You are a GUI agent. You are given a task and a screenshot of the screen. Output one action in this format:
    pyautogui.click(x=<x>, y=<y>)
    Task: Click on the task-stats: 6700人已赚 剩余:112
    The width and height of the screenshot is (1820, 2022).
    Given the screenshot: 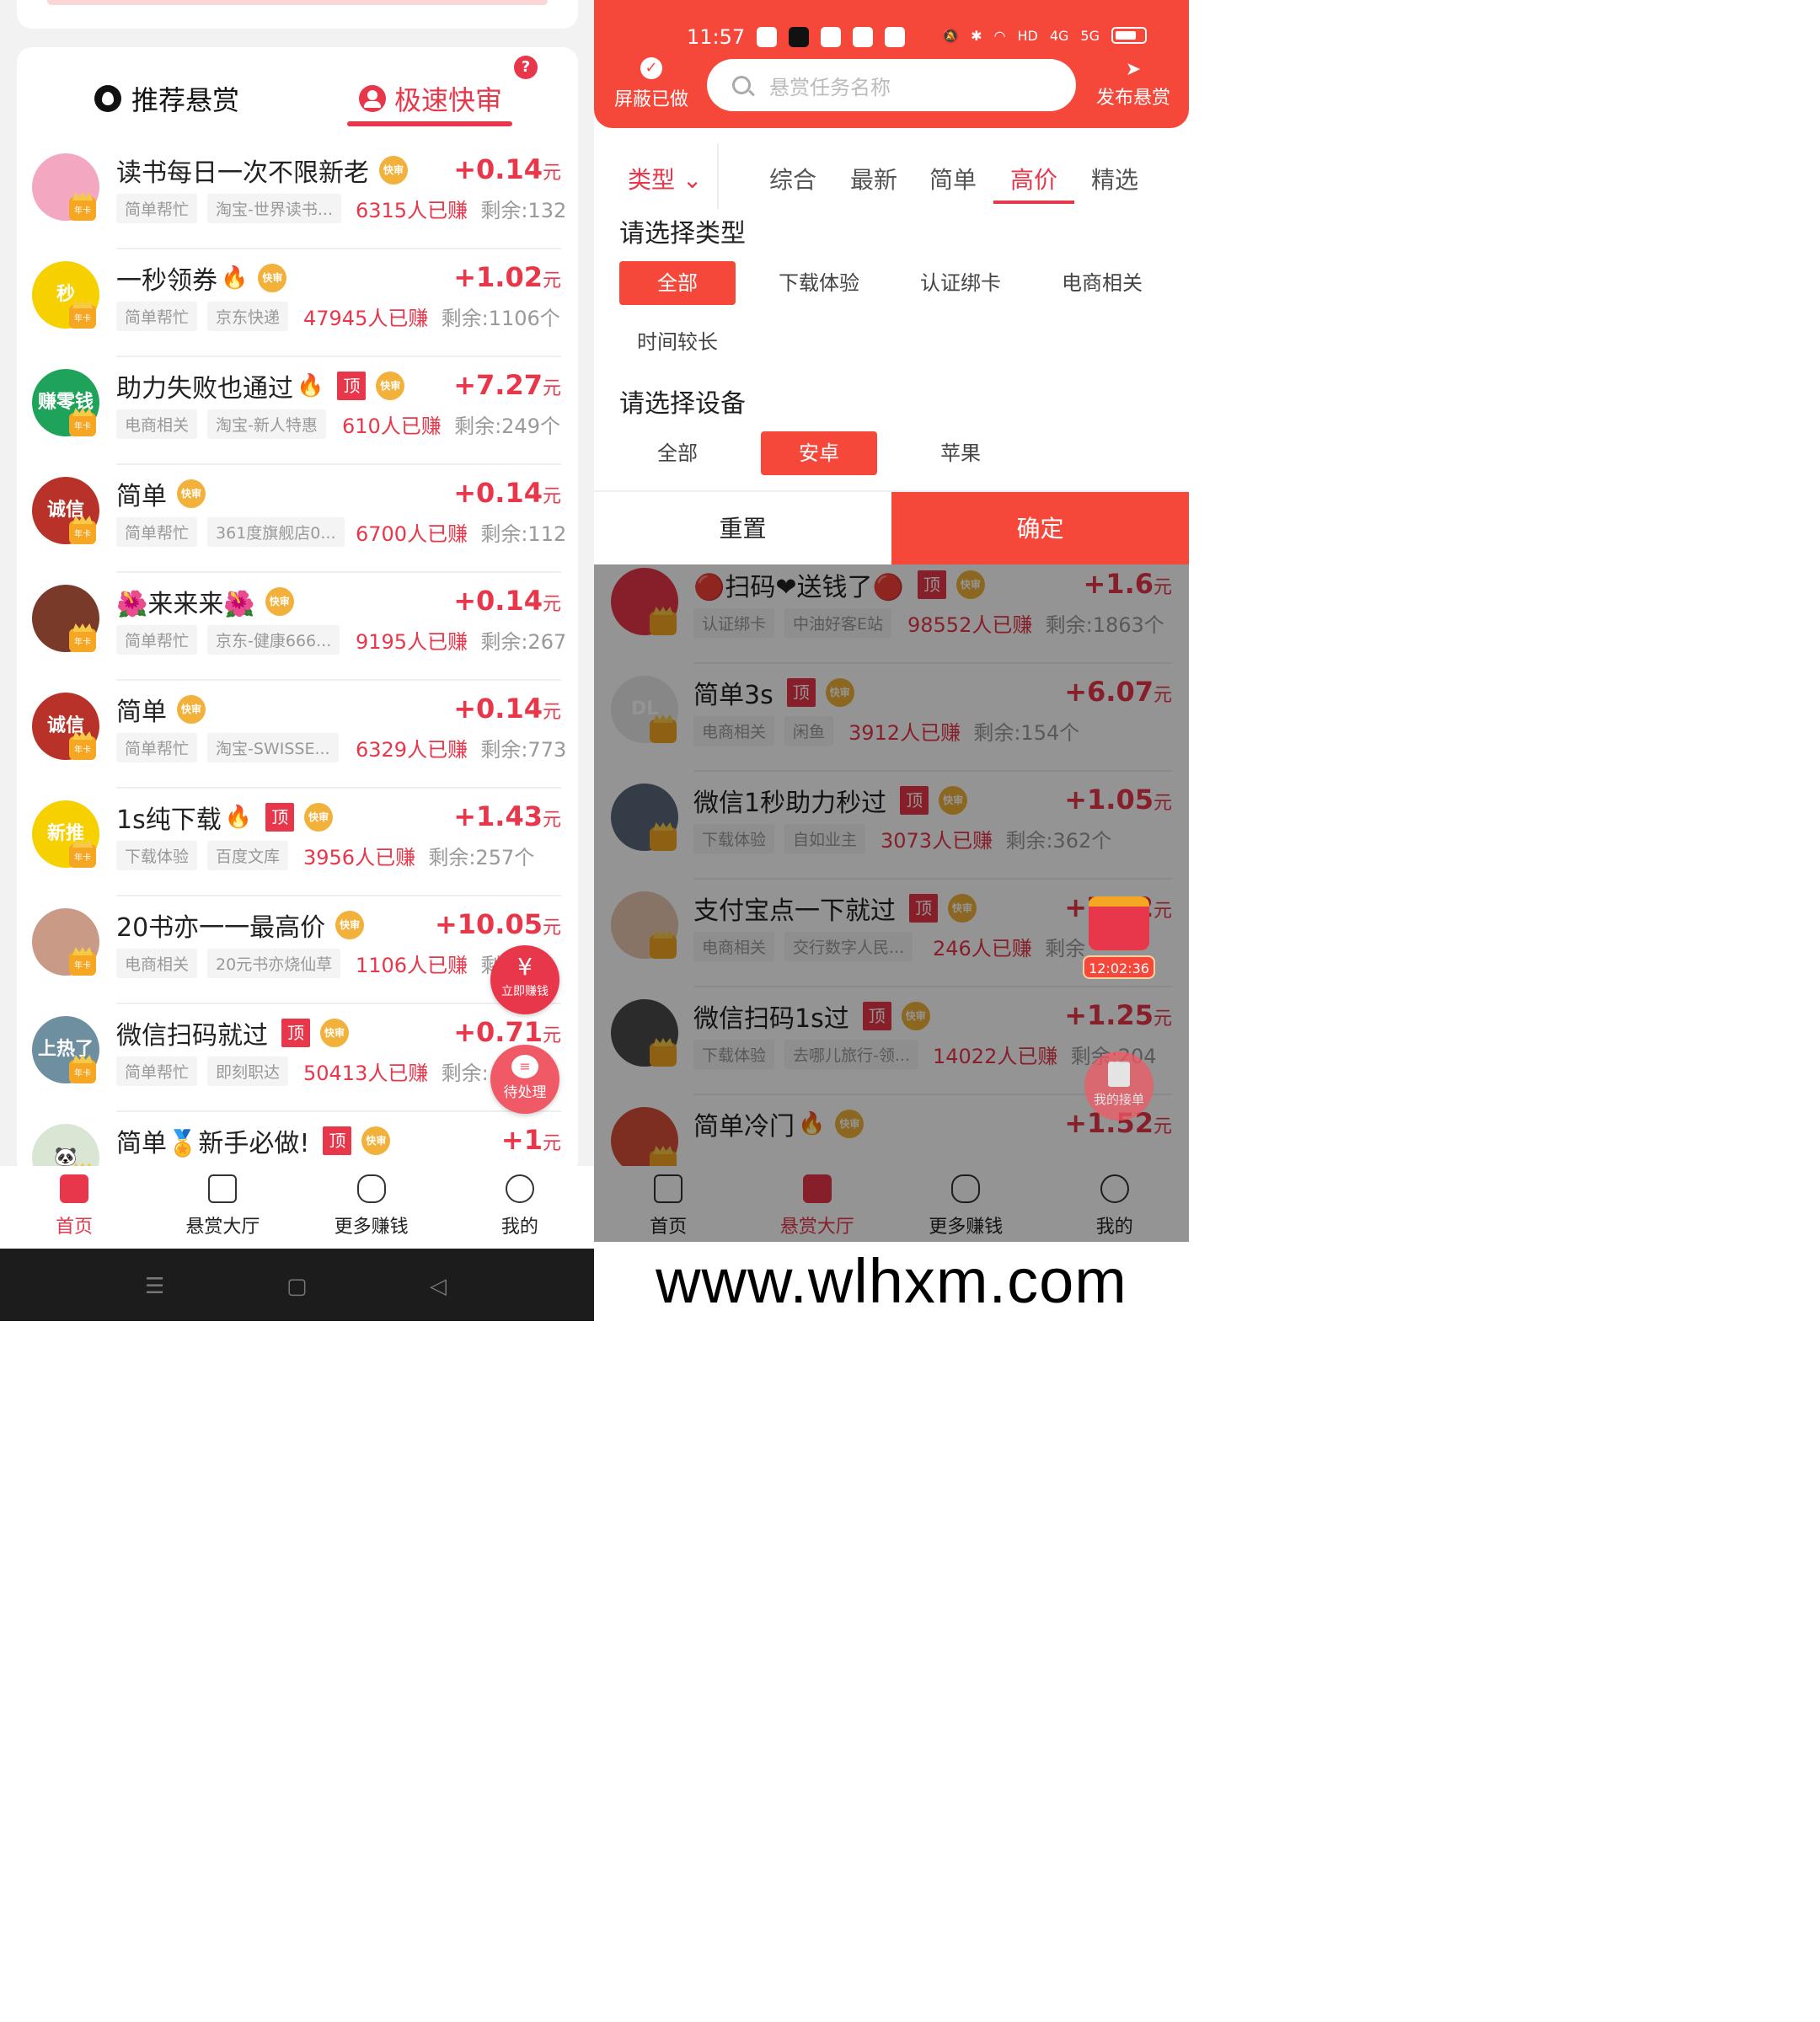 What is the action you would take?
    pyautogui.click(x=461, y=532)
    